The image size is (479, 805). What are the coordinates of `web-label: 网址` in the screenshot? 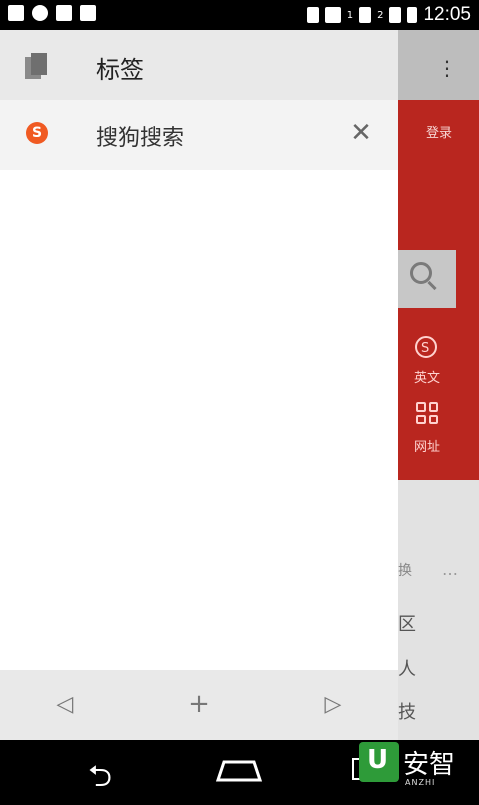 It's located at (427, 445).